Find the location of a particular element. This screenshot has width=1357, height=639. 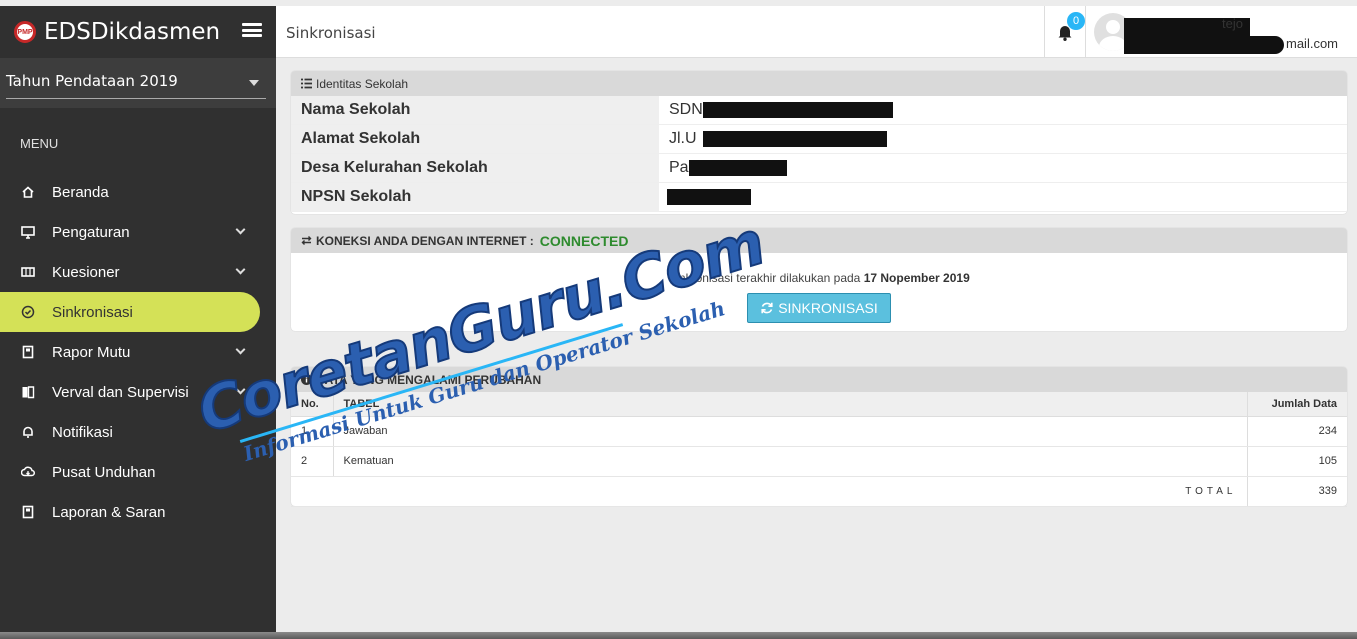

sidebar-item-pengaturan: Pengaturan is located at coordinates (138, 232).